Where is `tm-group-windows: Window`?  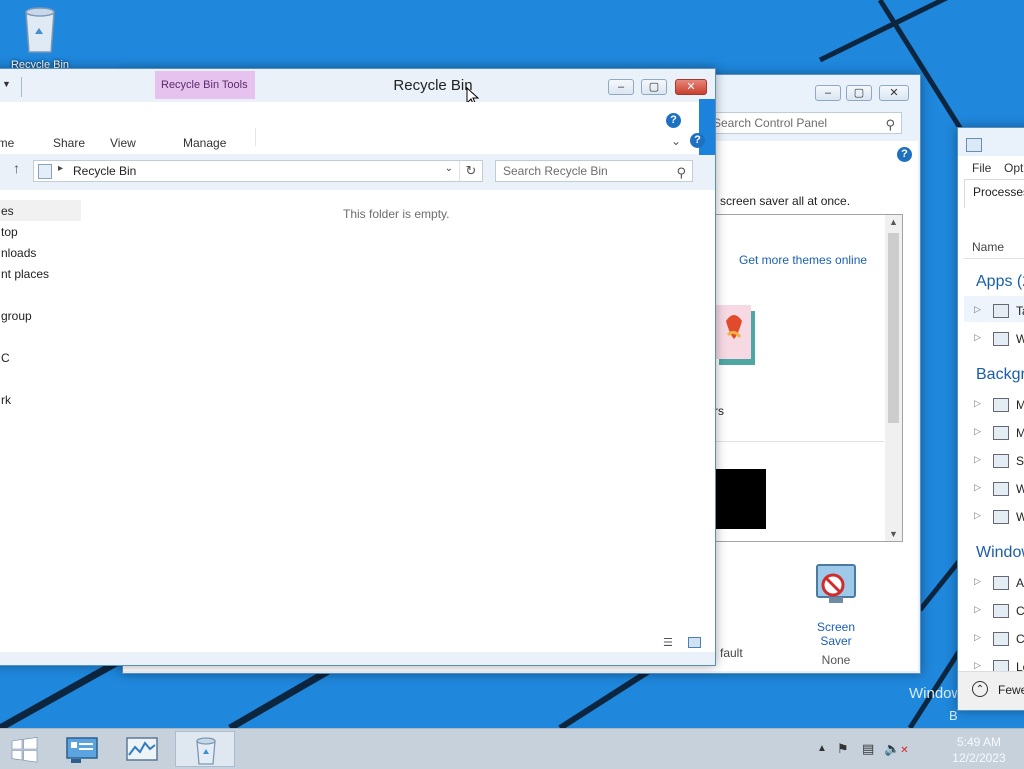
tm-group-windows: Window is located at coordinates (1000, 552).